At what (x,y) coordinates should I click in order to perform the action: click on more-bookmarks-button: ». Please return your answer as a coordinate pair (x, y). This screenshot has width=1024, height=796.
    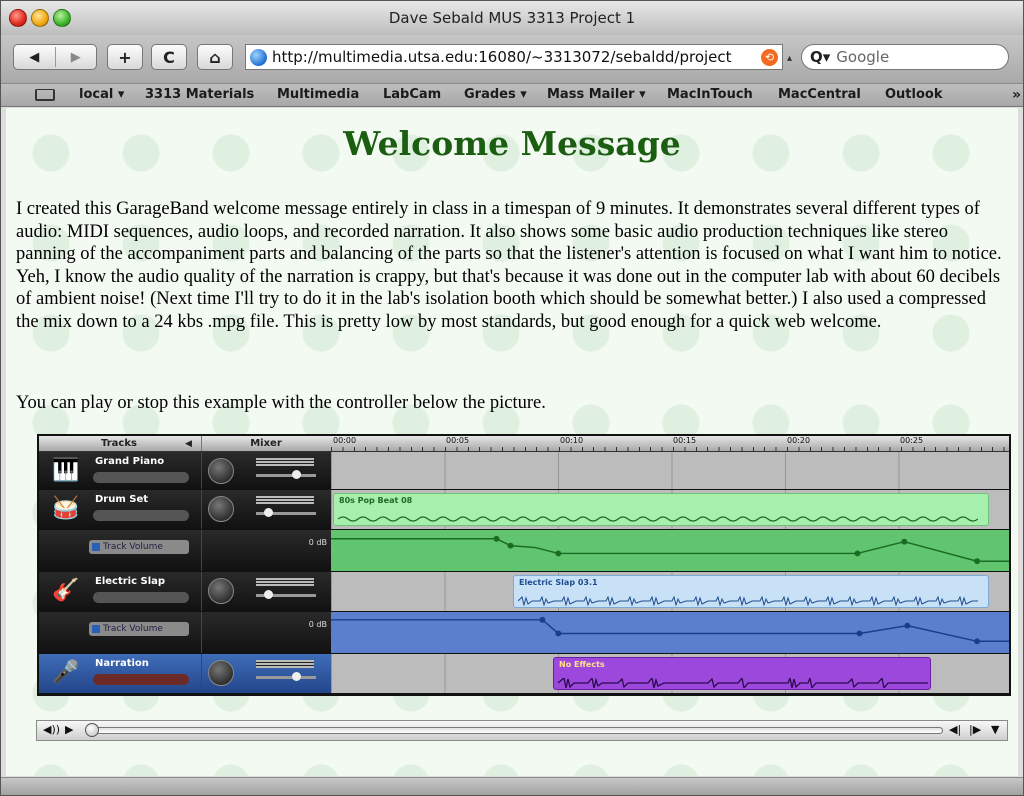
    Looking at the image, I should click on (1016, 95).